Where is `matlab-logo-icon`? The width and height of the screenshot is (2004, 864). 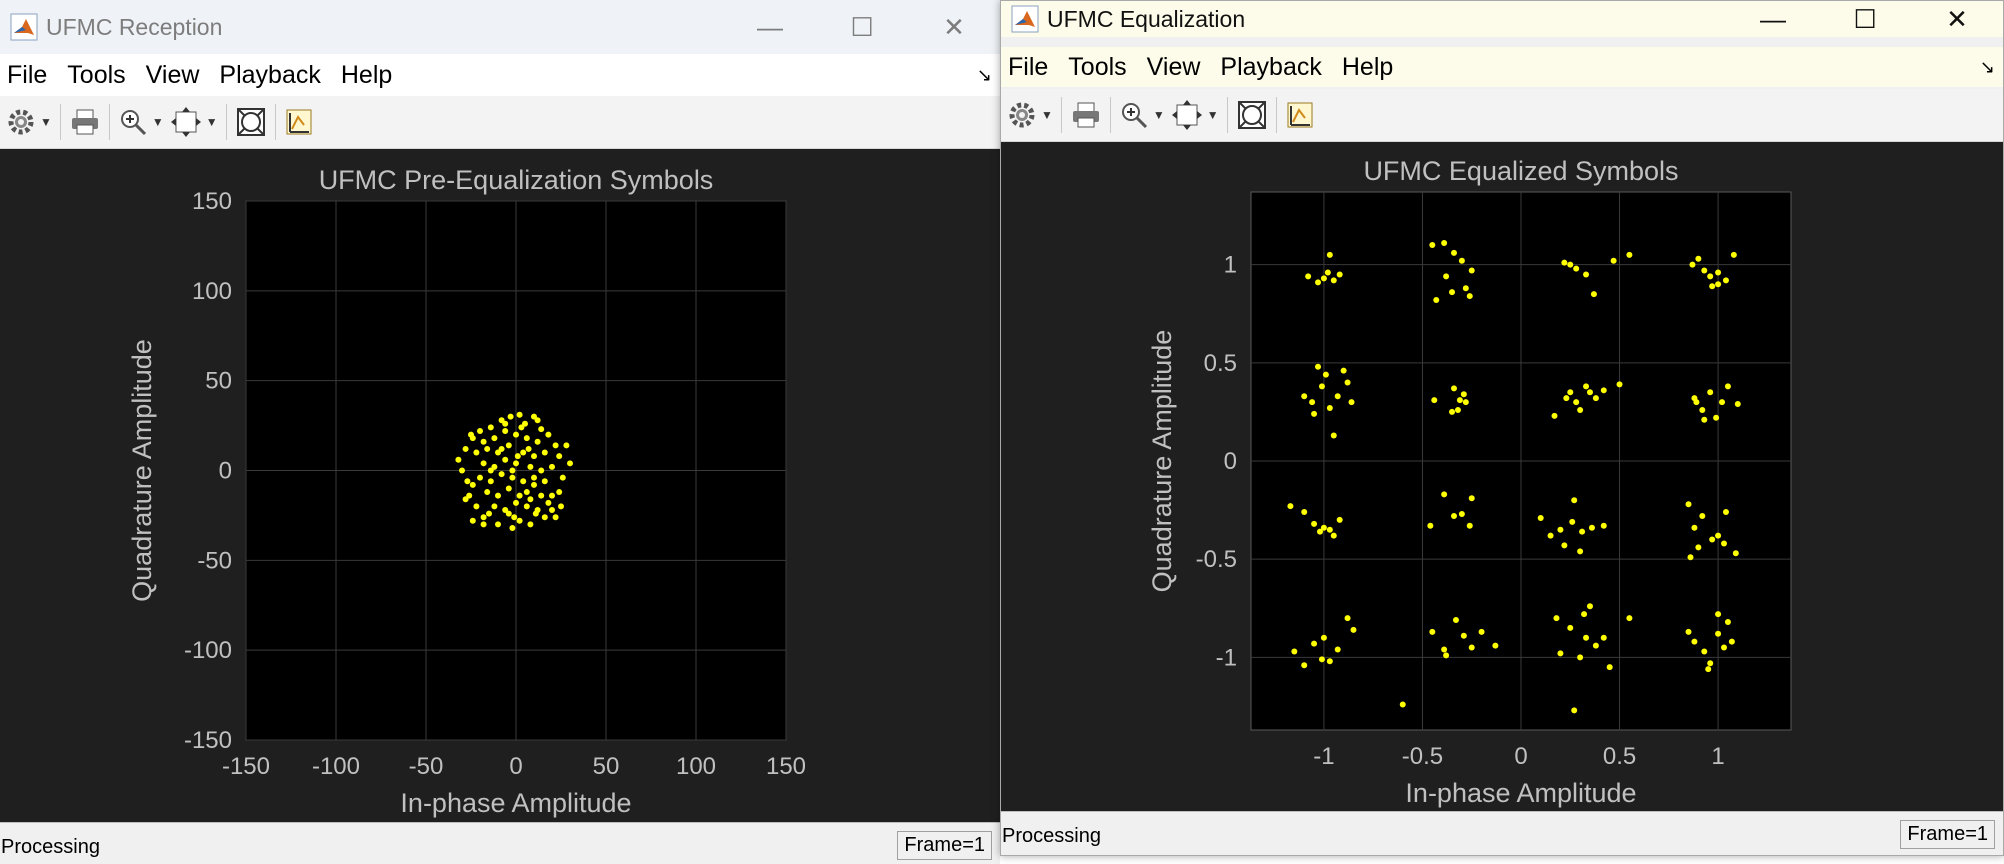
matlab-logo-icon is located at coordinates (24, 27).